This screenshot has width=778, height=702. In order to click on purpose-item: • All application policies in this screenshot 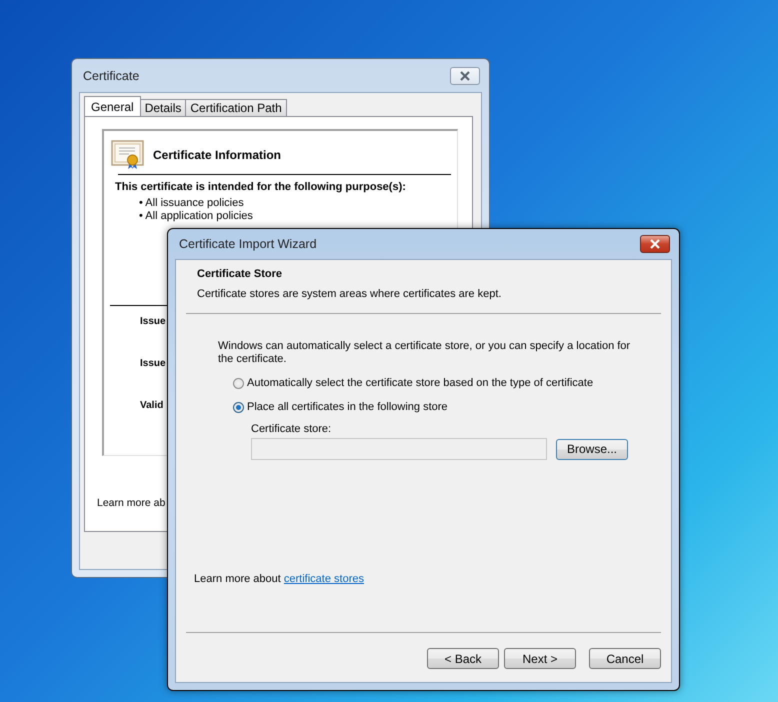, I will do `click(196, 216)`.